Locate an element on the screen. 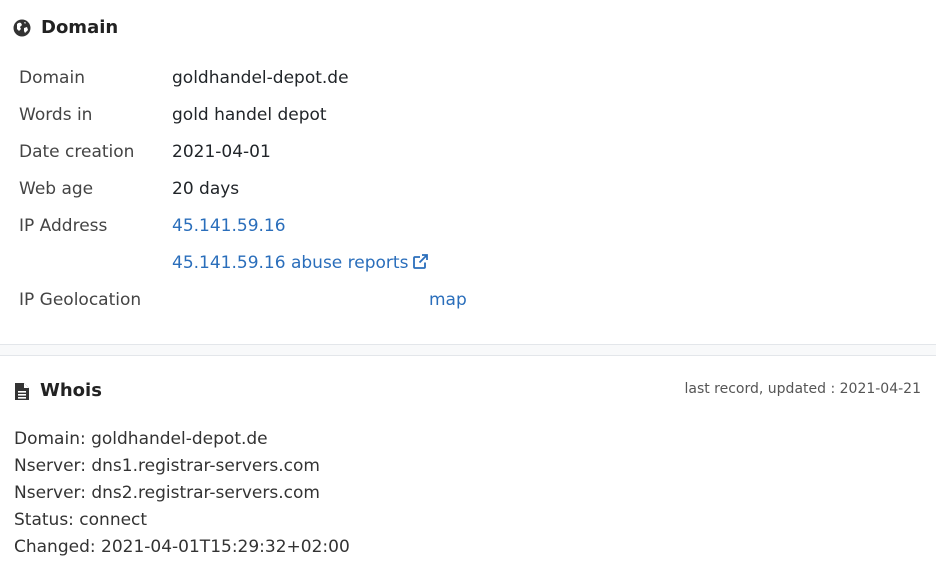  ip-link: 45.141.59.16 is located at coordinates (229, 226).